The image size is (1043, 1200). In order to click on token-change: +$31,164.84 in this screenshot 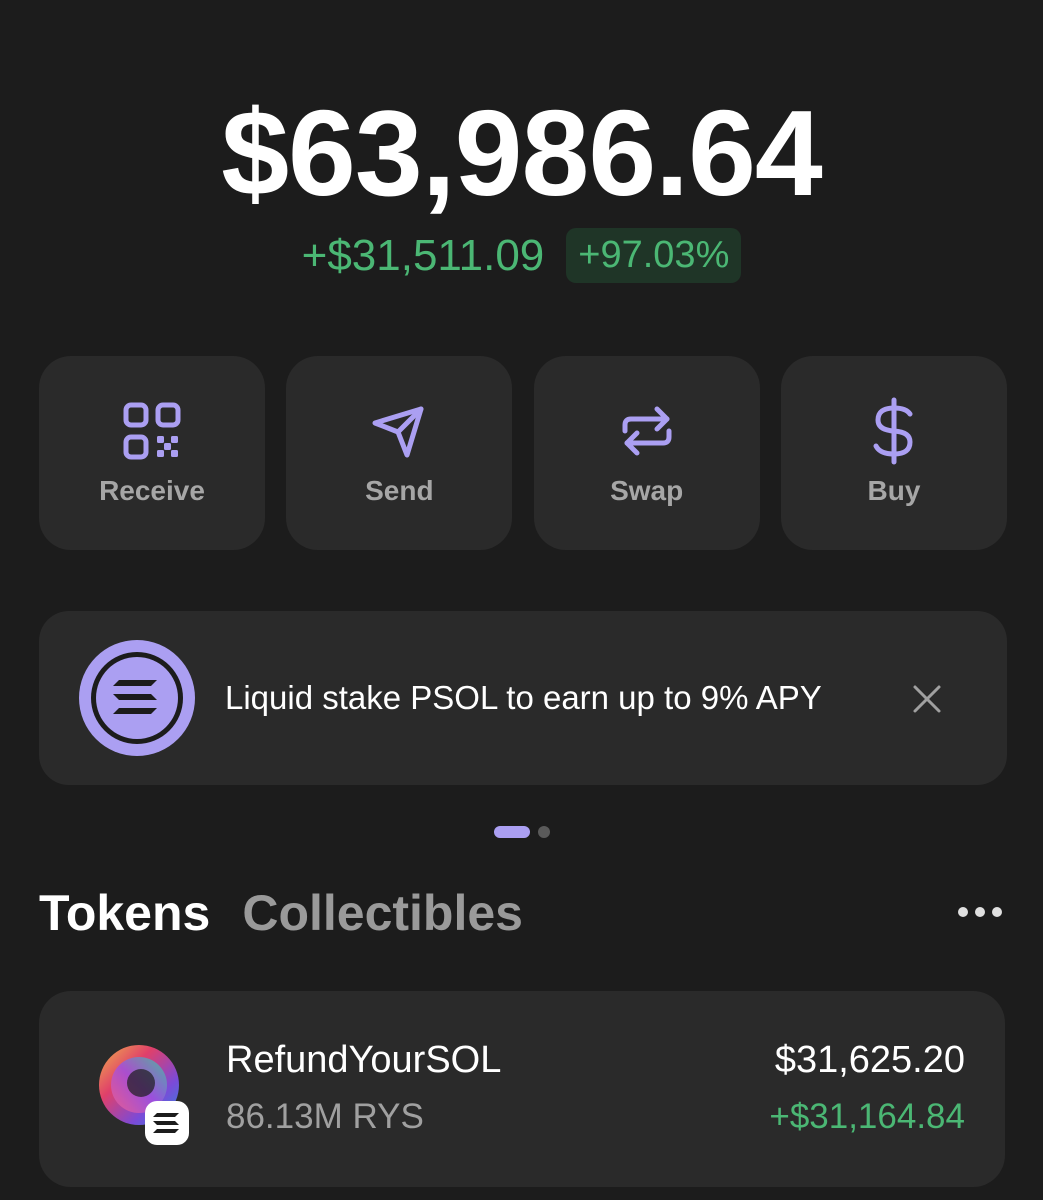, I will do `click(867, 1116)`.